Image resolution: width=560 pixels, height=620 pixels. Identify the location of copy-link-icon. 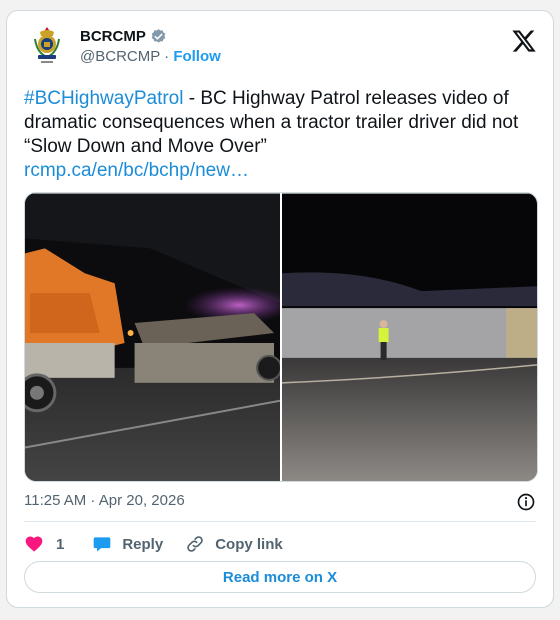
(195, 544).